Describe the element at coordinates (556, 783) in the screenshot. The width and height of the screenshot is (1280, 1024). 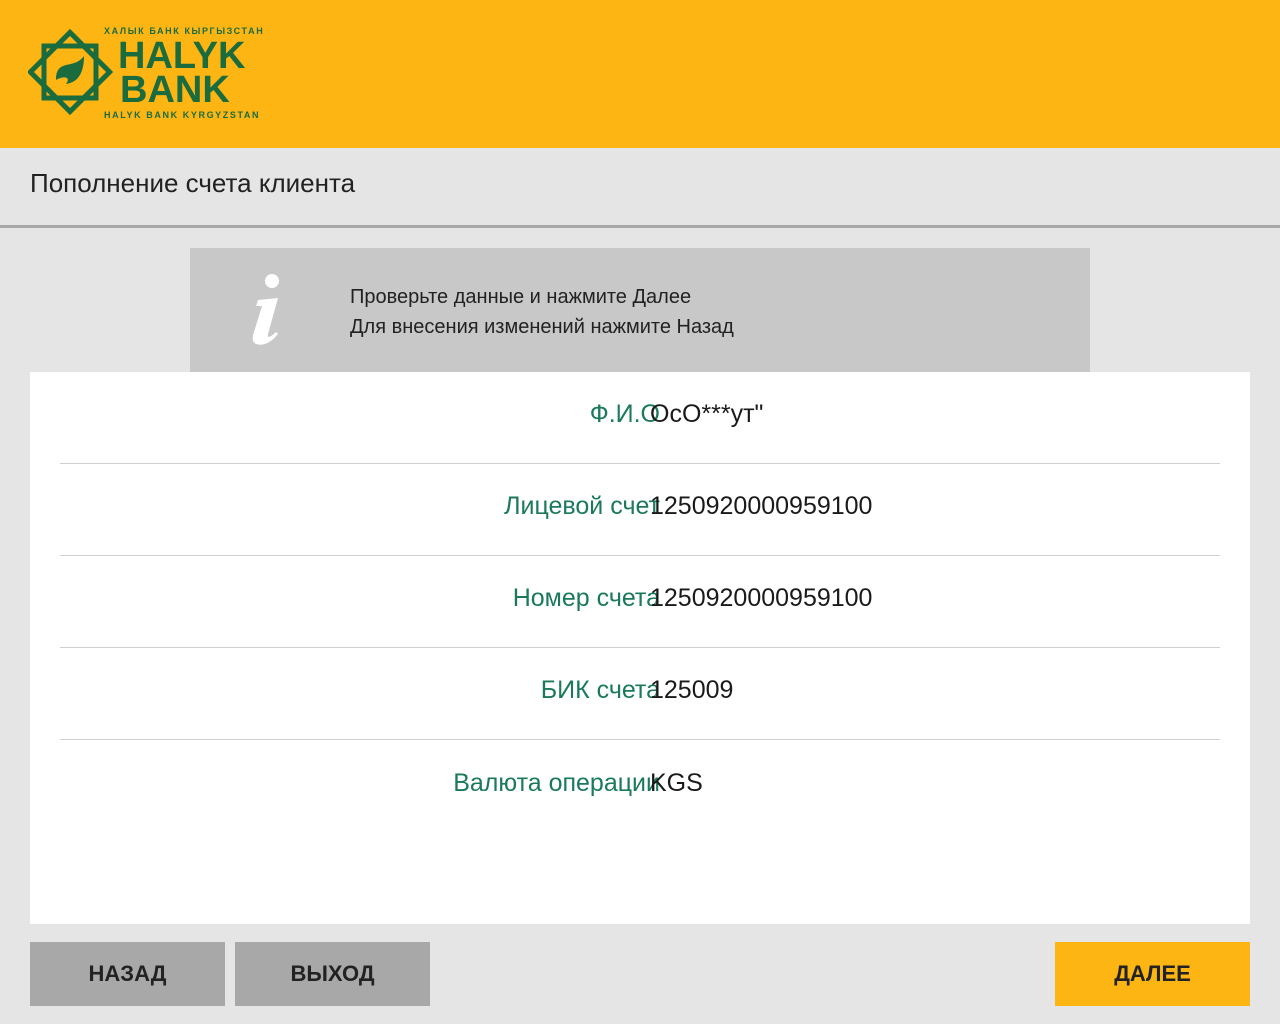
I see `detail-label: Валюта операции` at that location.